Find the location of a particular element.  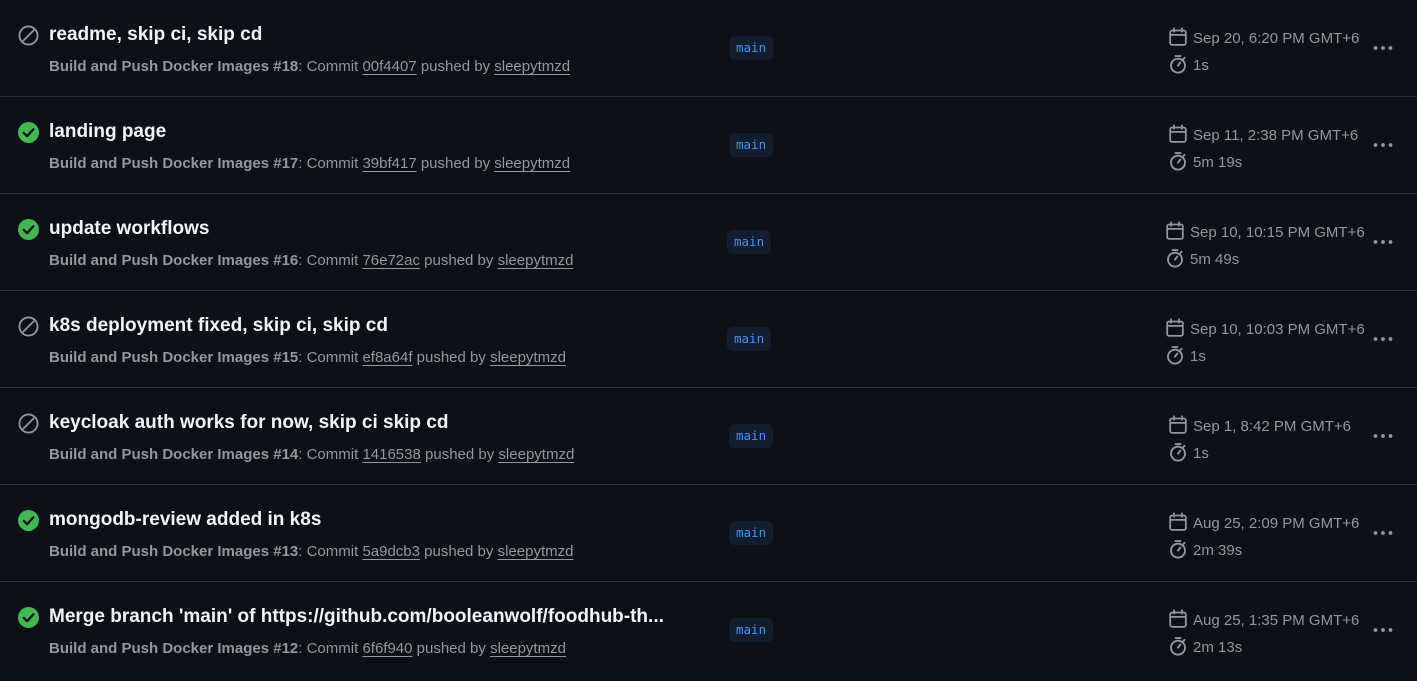

run-title-link: readme, skip ci, skip cd is located at coordinates (155, 35).